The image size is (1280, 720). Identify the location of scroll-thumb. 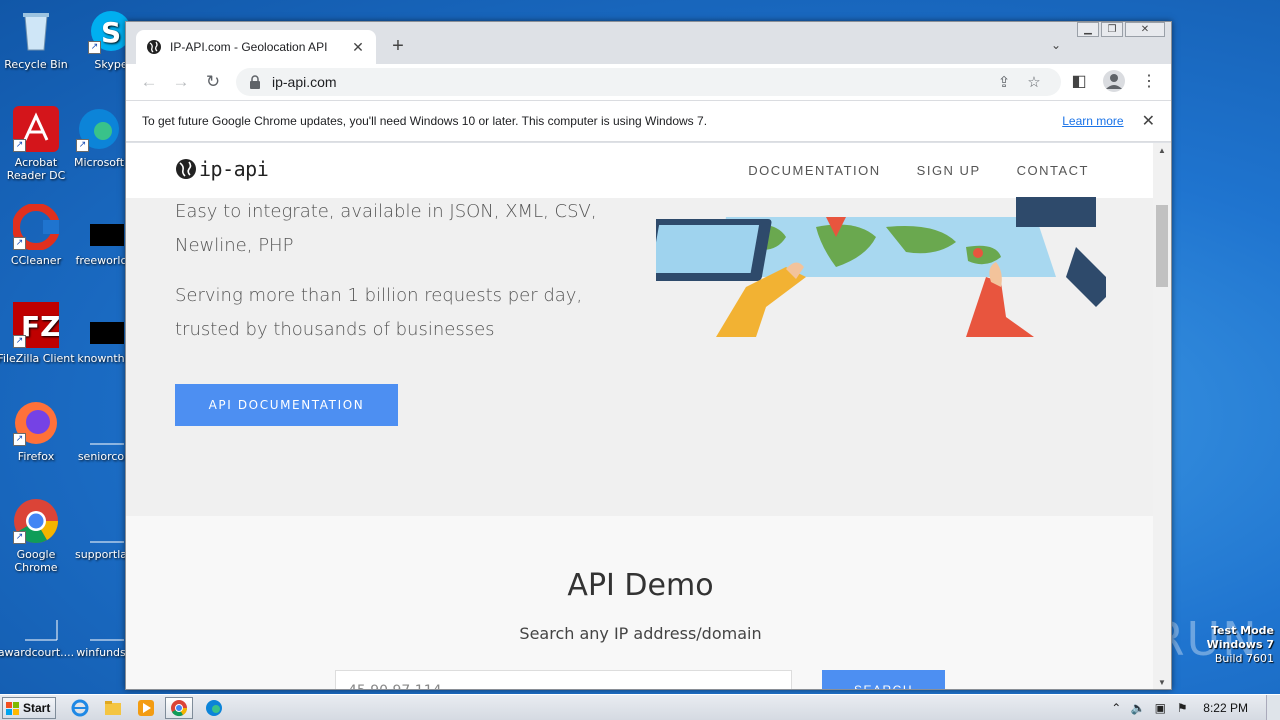
(1162, 246).